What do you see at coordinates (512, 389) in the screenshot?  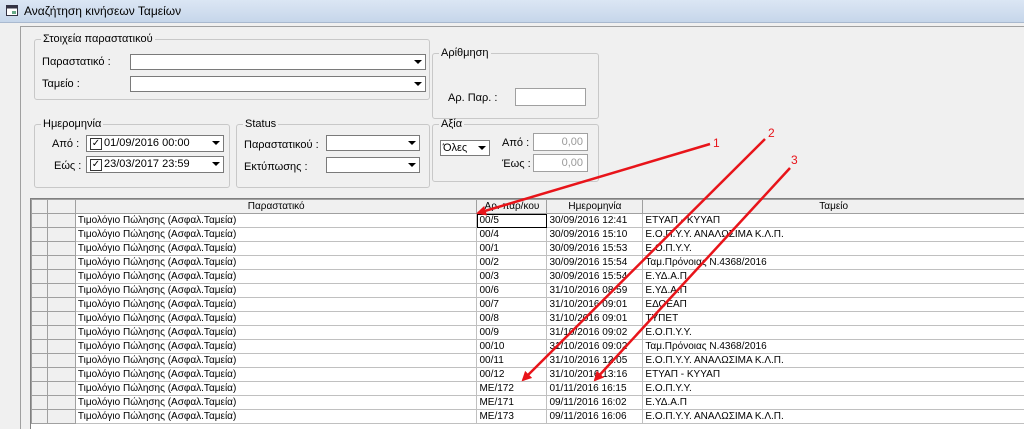 I see `cell-arithmos: ΜΕ/172` at bounding box center [512, 389].